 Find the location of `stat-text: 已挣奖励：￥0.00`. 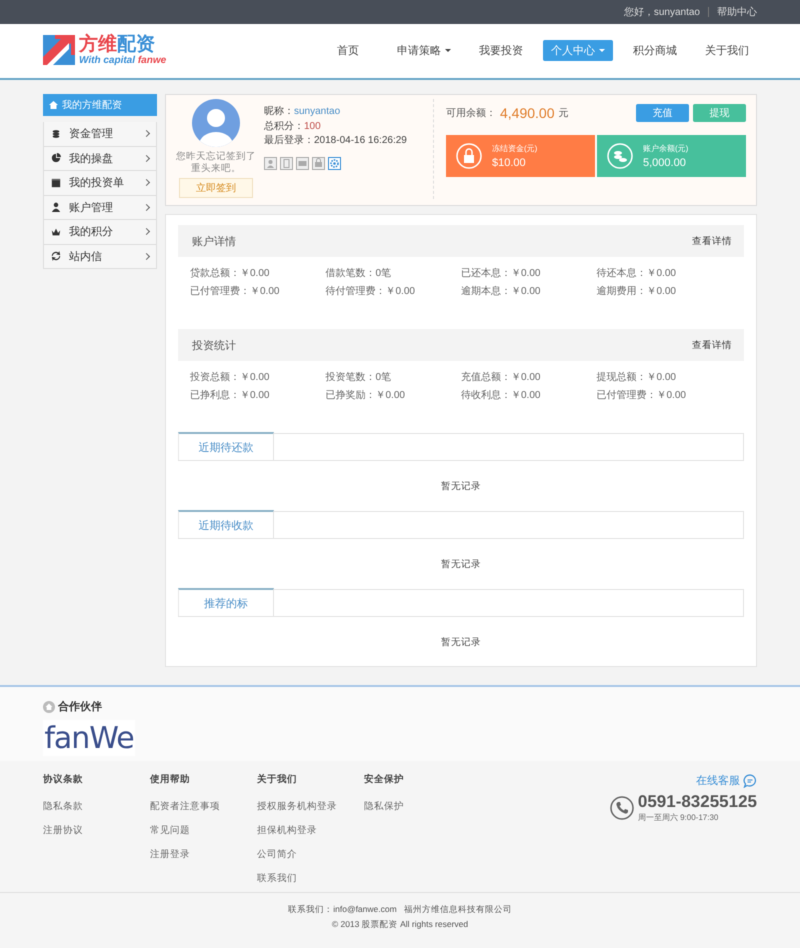

stat-text: 已挣奖励：￥0.00 is located at coordinates (366, 395).